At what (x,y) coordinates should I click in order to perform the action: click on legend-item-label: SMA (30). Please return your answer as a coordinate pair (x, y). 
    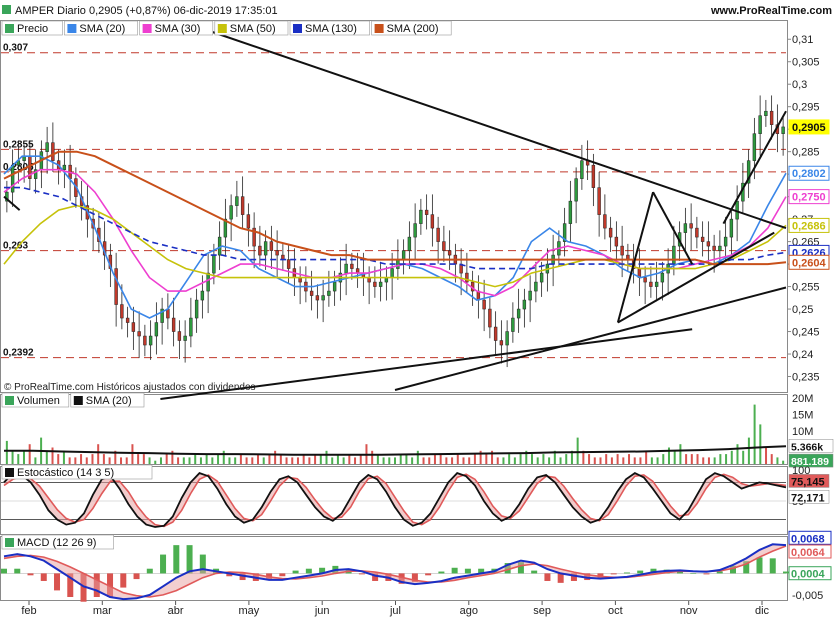
    Looking at the image, I should click on (178, 29).